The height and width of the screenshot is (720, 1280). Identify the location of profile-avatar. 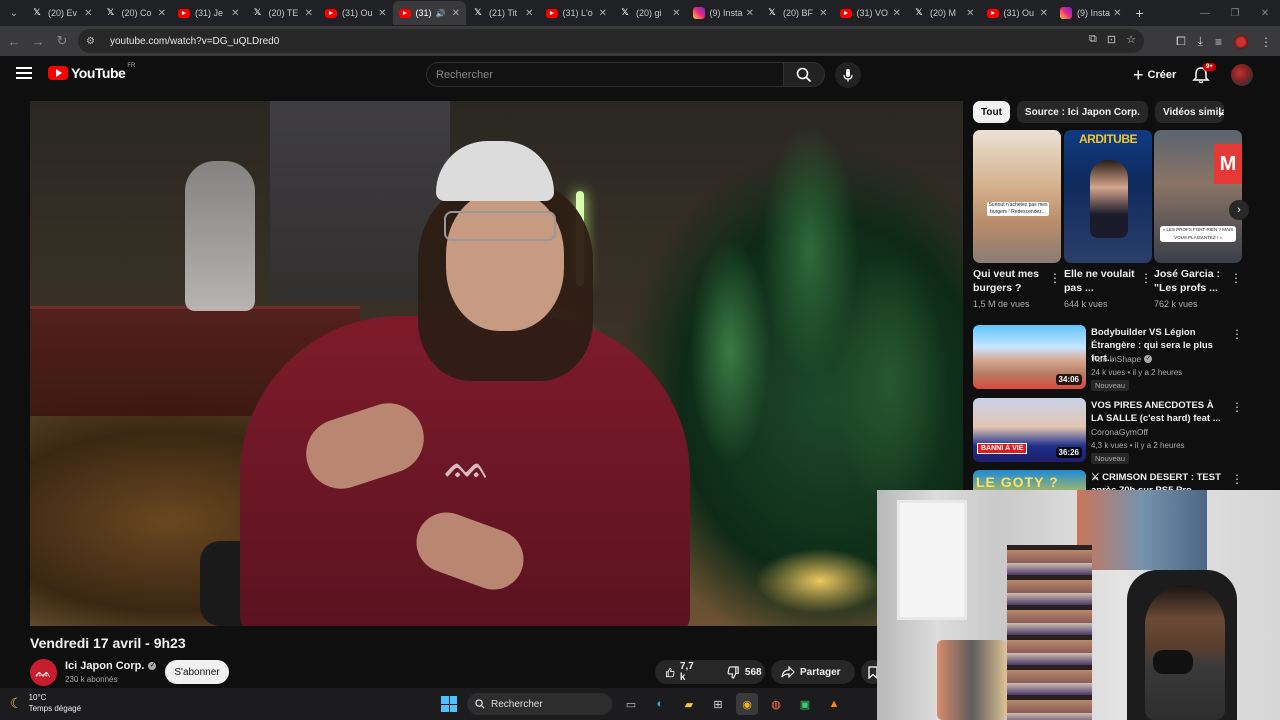
(1241, 41).